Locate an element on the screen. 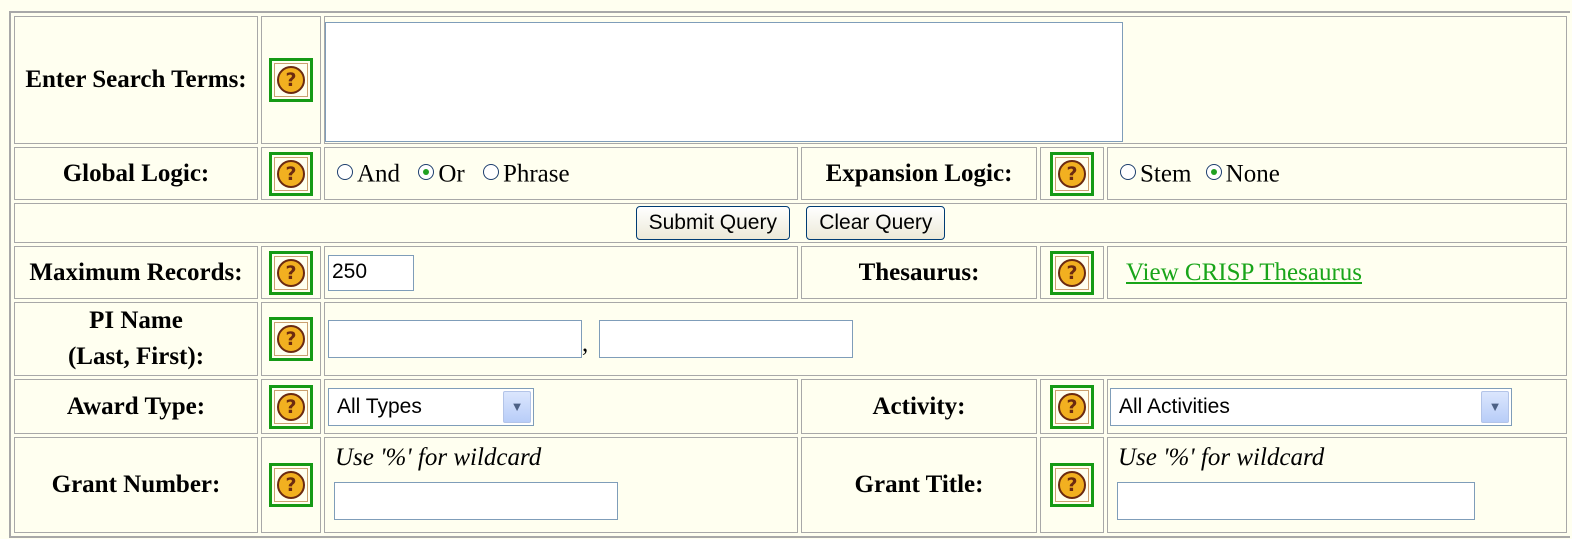 The width and height of the screenshot is (1572, 539). grant-title-input is located at coordinates (1296, 501).